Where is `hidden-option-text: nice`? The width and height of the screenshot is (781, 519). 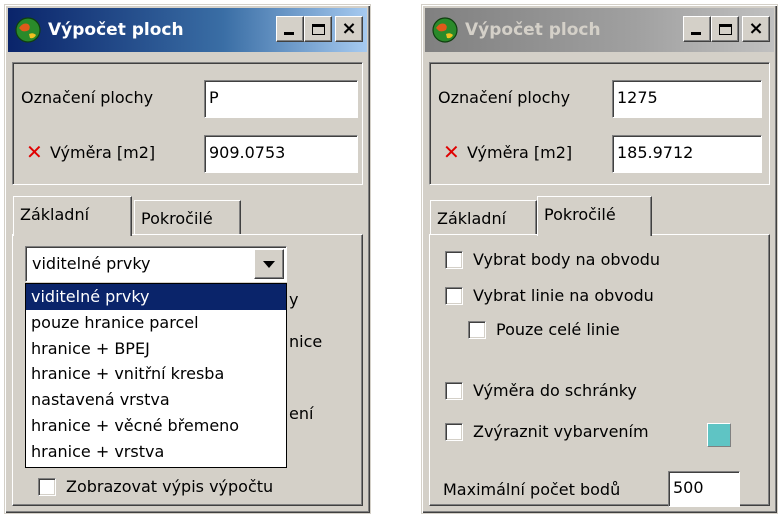 hidden-option-text: nice is located at coordinates (306, 341).